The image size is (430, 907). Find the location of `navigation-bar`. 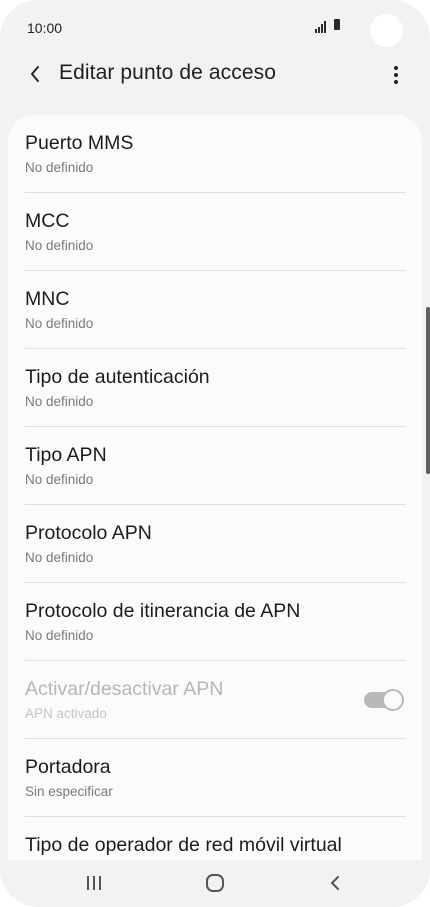

navigation-bar is located at coordinates (215, 883).